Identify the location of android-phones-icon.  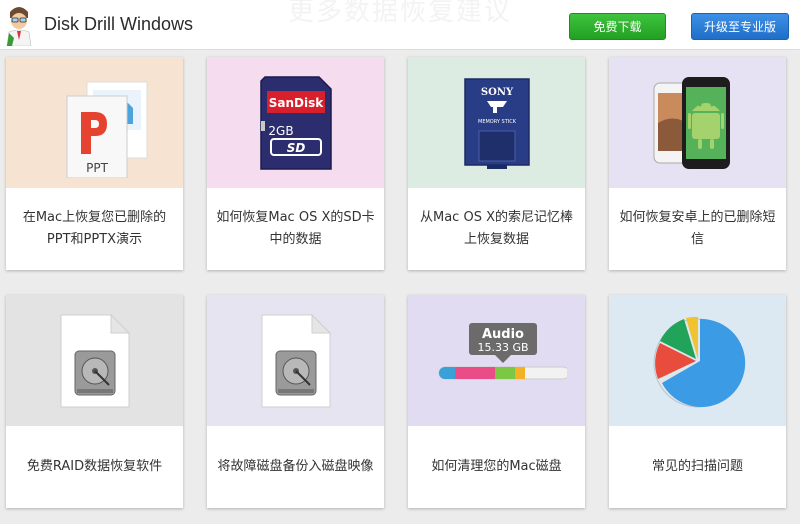
(691, 122).